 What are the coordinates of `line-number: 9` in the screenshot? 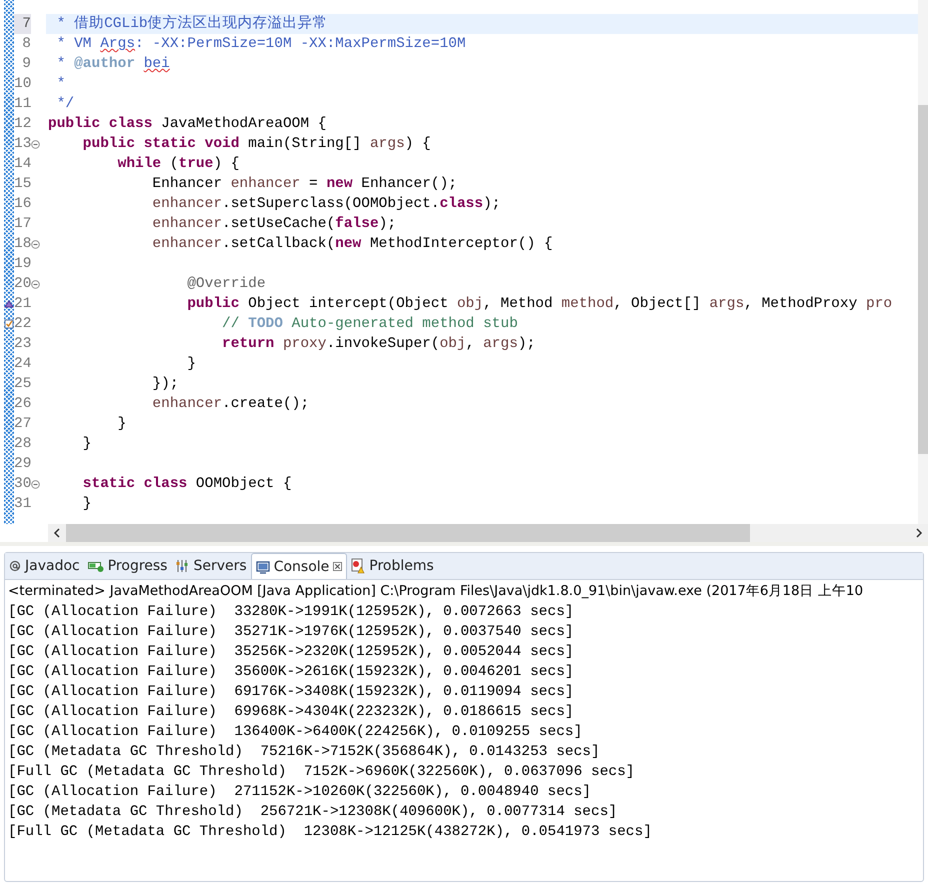 It's located at (26, 64).